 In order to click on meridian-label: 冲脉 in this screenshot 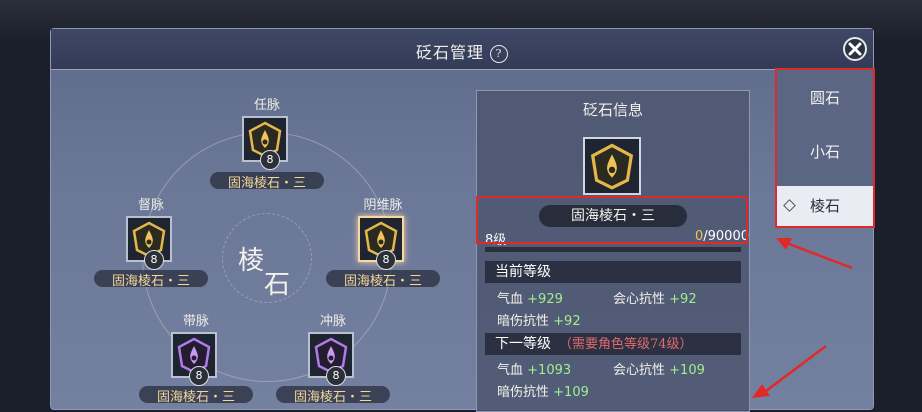, I will do `click(332, 321)`.